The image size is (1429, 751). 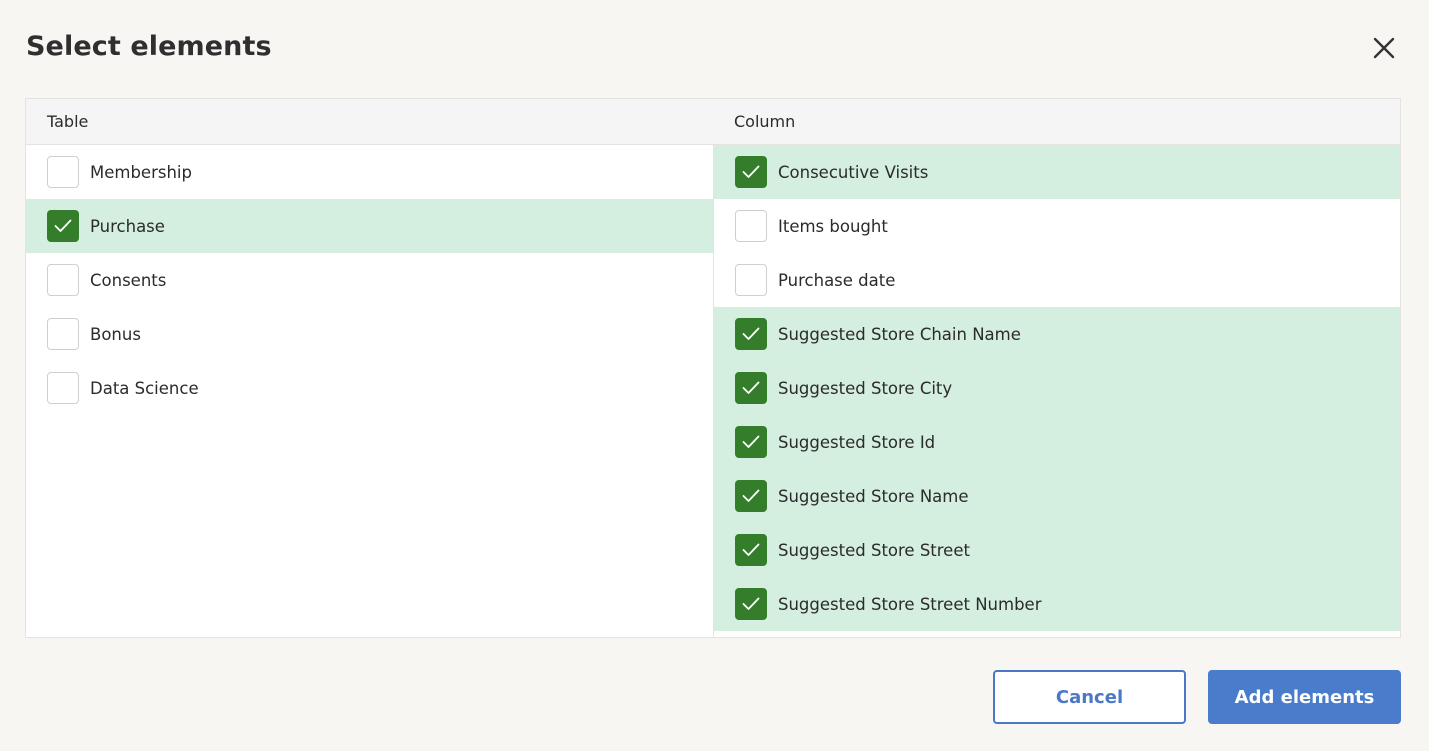 What do you see at coordinates (910, 604) in the screenshot?
I see `column-item-label: Suggested Store Street Number` at bounding box center [910, 604].